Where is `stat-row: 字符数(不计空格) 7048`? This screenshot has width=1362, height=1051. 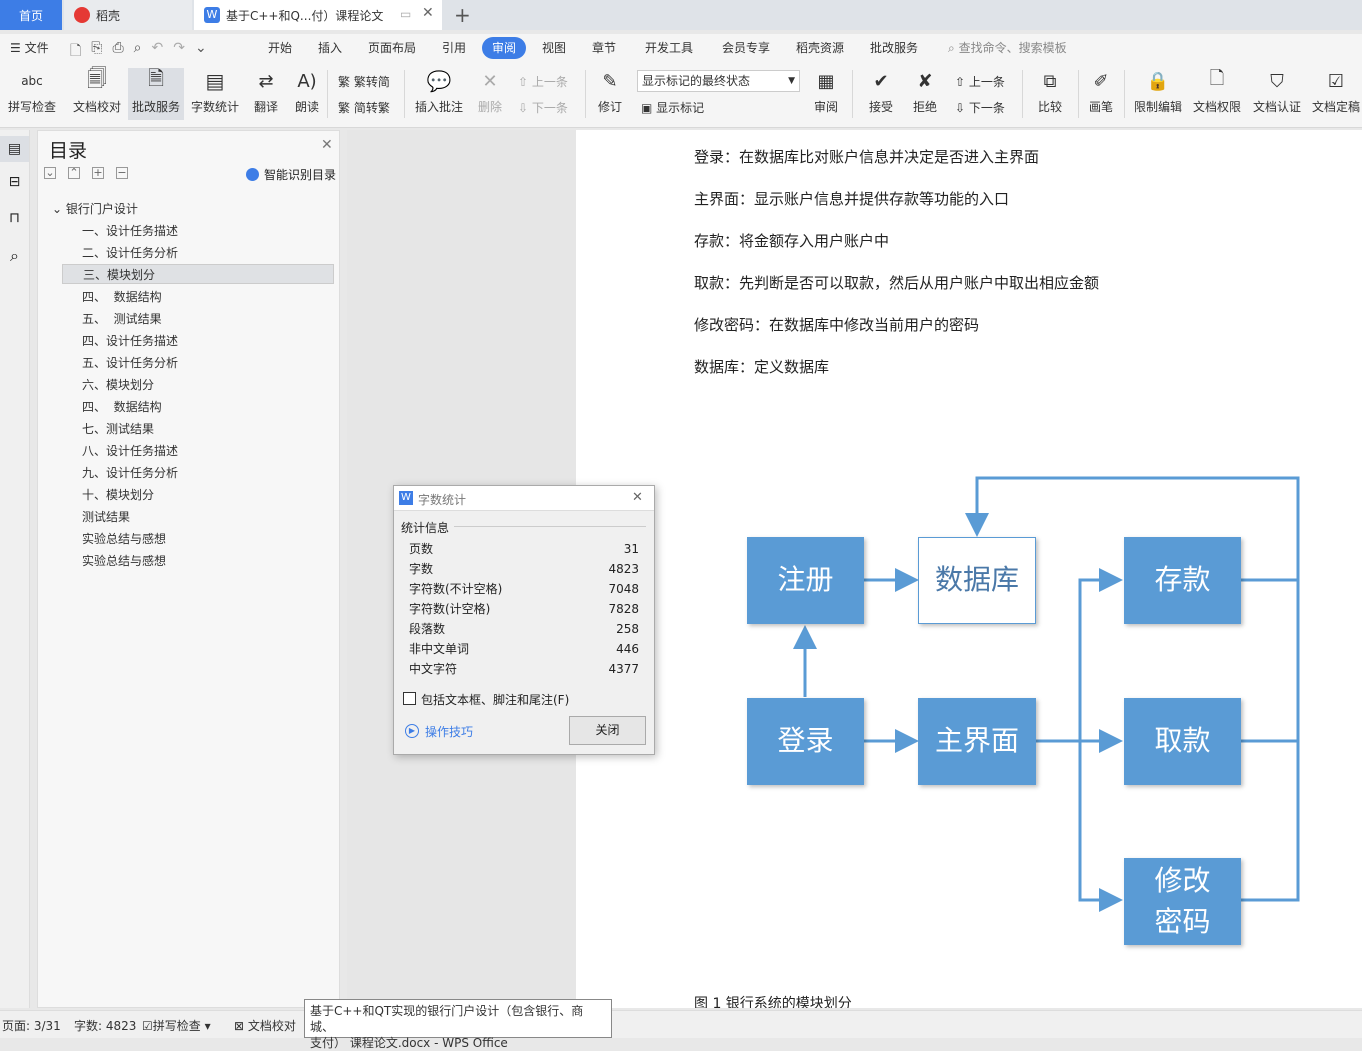
stat-row: 字符数(不计空格) 7048 is located at coordinates (524, 589).